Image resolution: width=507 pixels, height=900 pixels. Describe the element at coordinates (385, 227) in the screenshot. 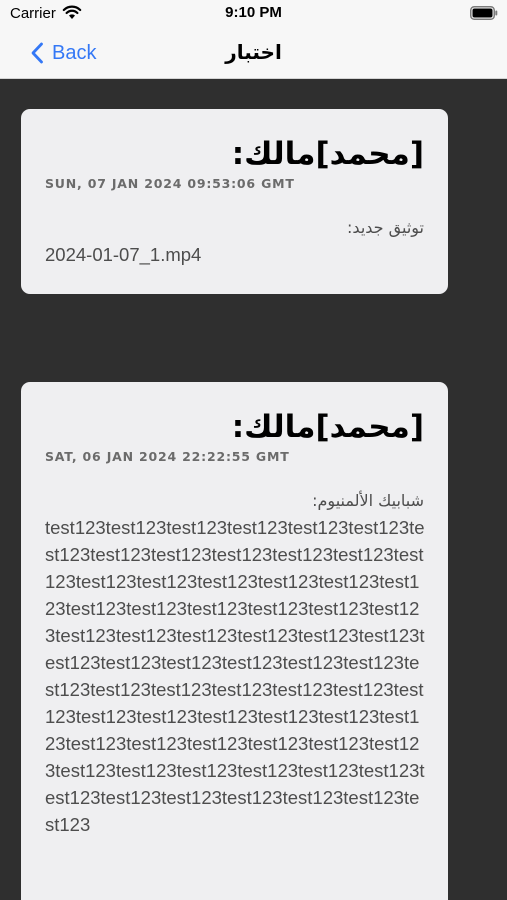

I see `message-label: توثيق جديد:` at that location.